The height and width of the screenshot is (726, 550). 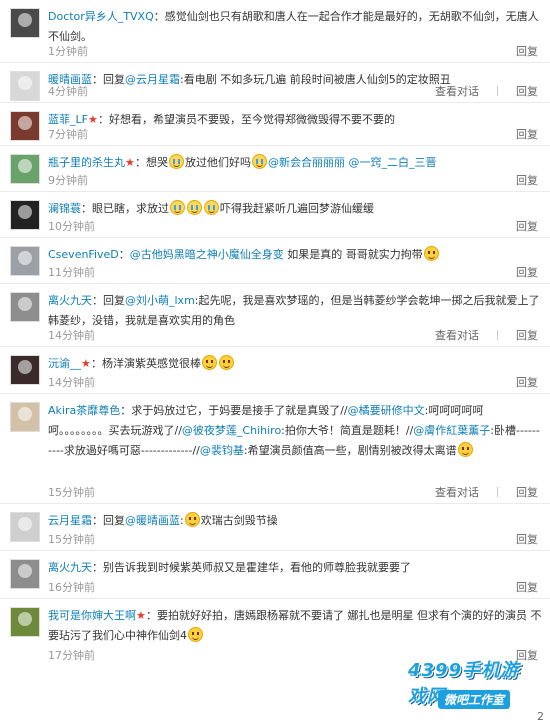 What do you see at coordinates (83, 254) in the screenshot?
I see `user-name-link: CsevenFiveD` at bounding box center [83, 254].